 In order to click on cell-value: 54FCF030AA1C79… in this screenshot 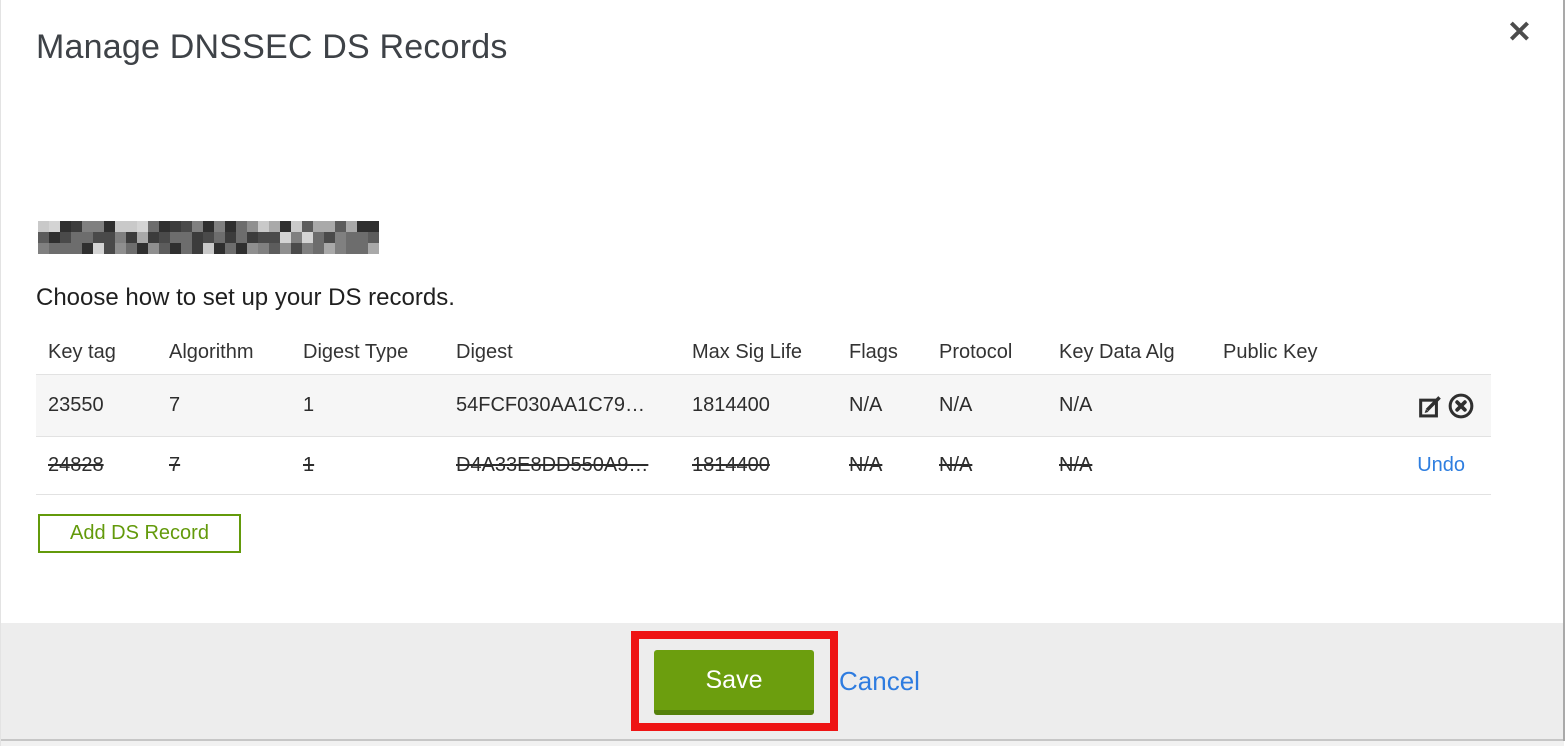, I will do `click(550, 405)`.